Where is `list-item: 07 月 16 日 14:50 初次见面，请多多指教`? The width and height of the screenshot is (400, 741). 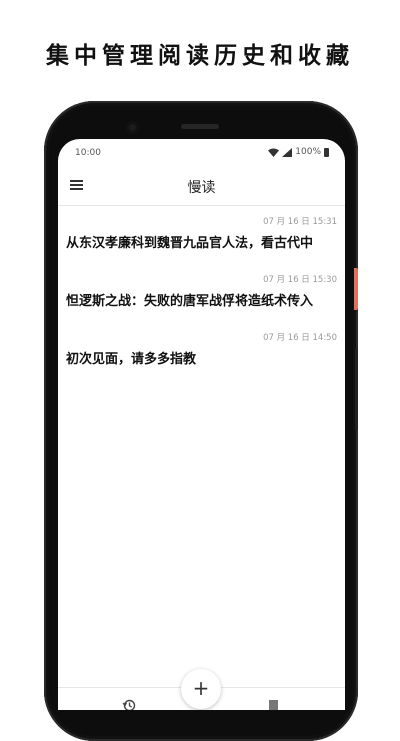 list-item: 07 月 16 日 14:50 初次见面，请多多指教 is located at coordinates (201, 354).